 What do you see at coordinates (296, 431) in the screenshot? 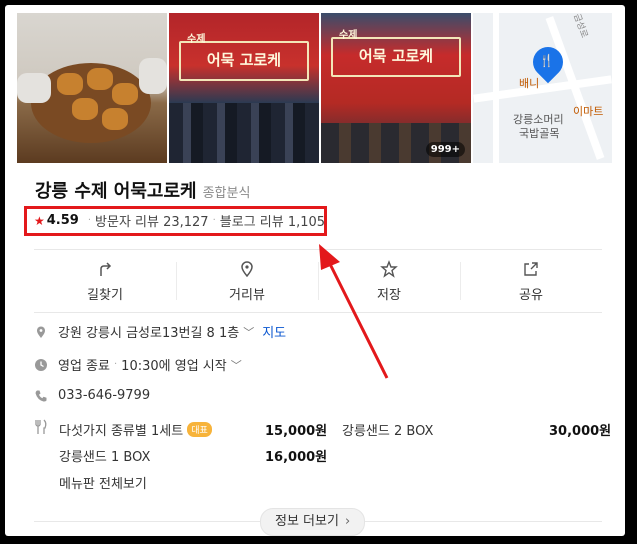
I see `menu-item-price: 15,000원` at bounding box center [296, 431].